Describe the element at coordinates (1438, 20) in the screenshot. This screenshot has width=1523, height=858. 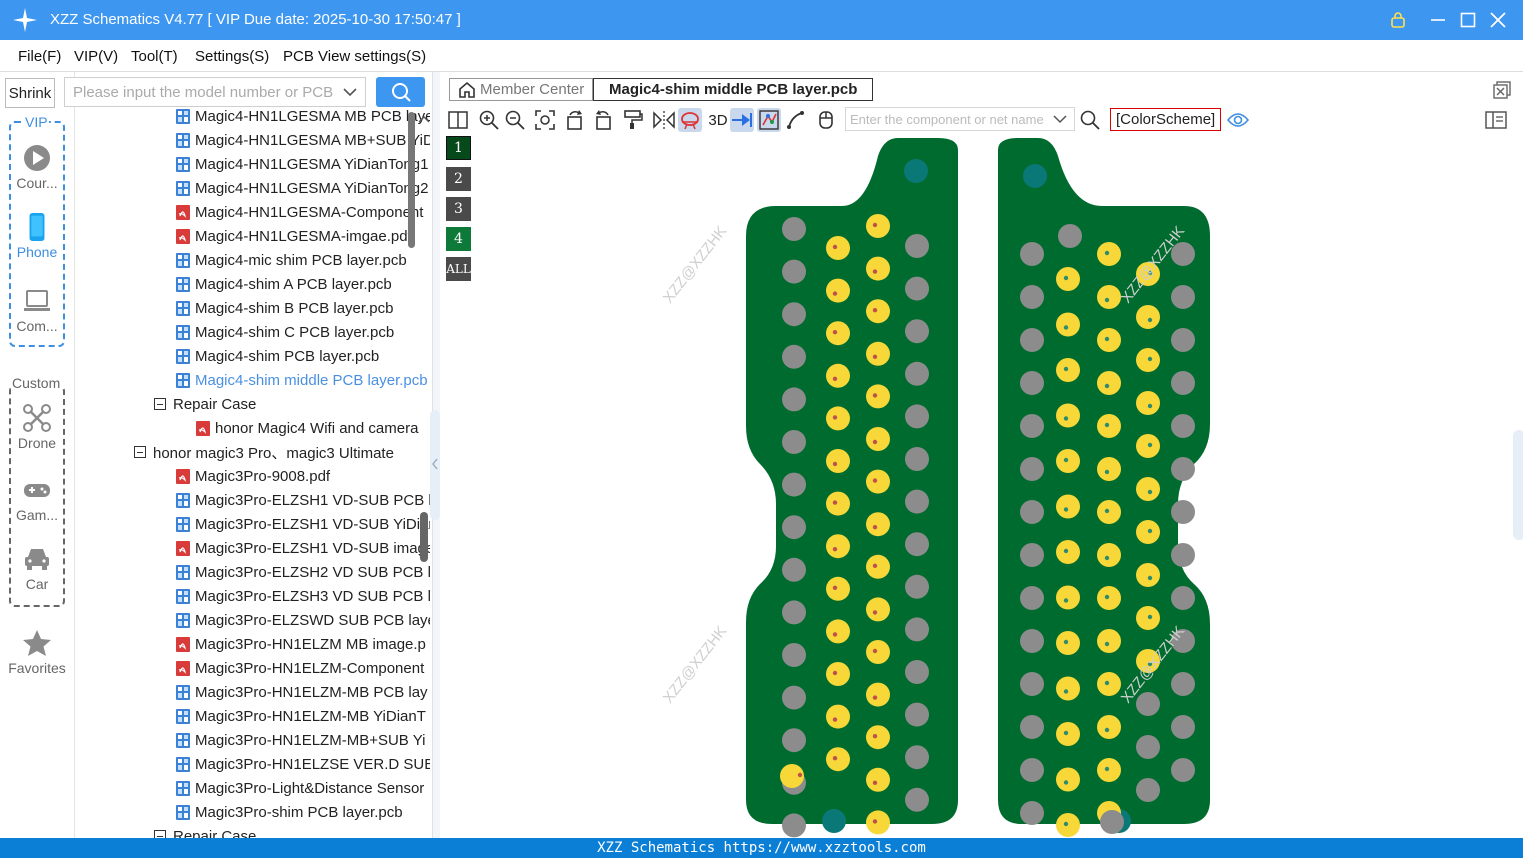
I see `minimize-icon` at that location.